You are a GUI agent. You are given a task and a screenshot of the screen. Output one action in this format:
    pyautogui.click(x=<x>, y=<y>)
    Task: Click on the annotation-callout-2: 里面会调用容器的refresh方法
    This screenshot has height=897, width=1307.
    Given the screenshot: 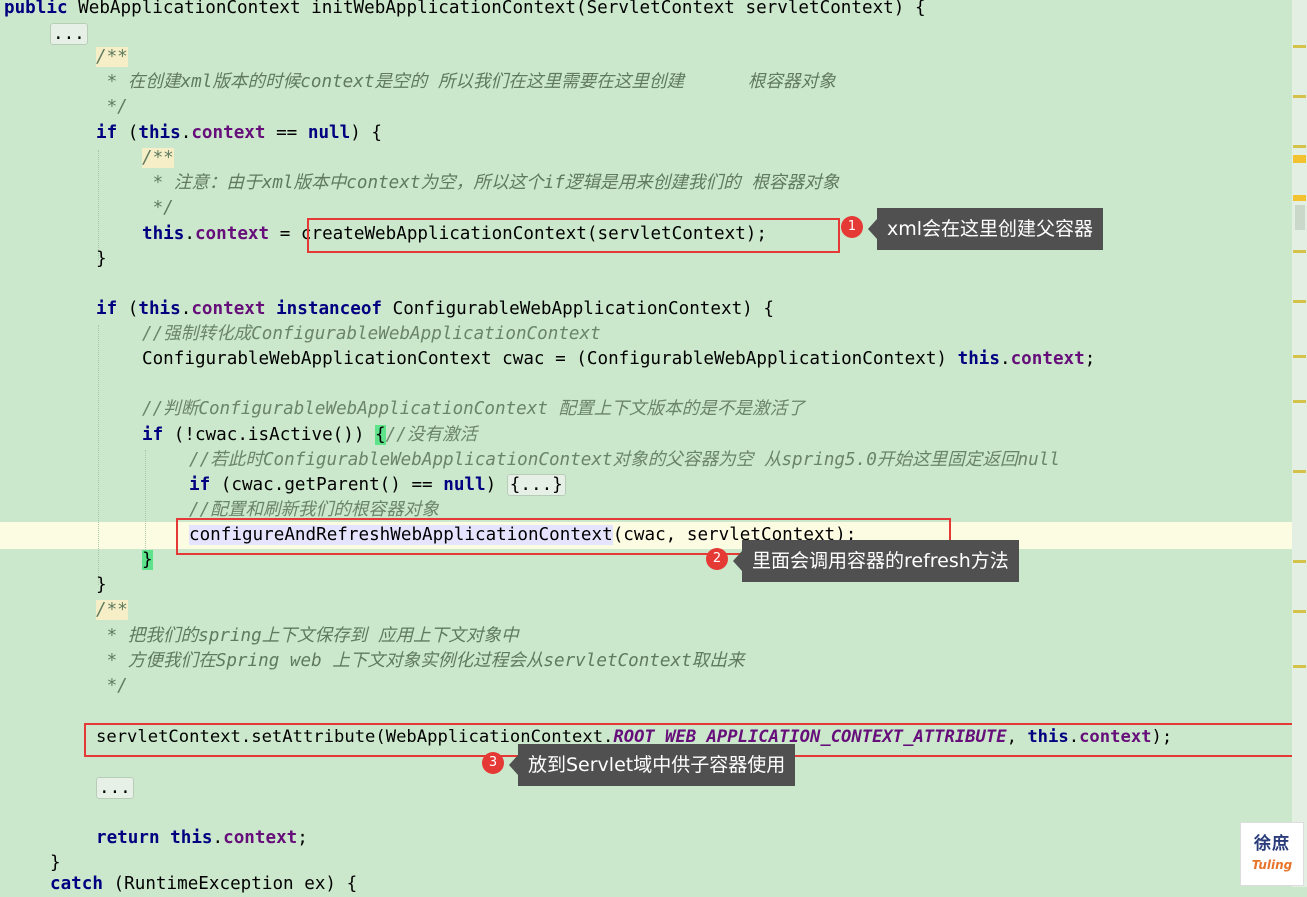 What is the action you would take?
    pyautogui.click(x=876, y=561)
    